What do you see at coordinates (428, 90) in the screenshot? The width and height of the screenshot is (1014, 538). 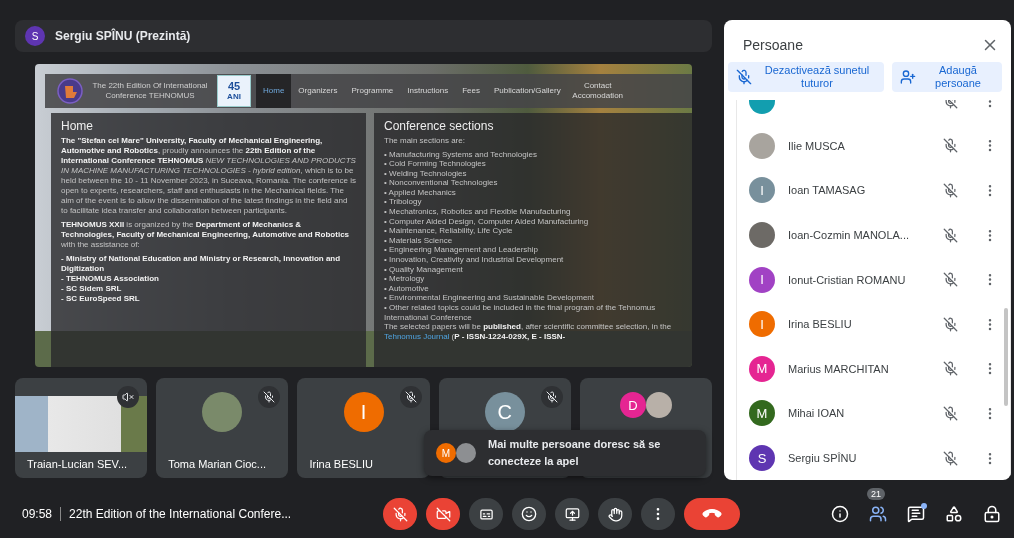 I see `nav-link: Instructions` at bounding box center [428, 90].